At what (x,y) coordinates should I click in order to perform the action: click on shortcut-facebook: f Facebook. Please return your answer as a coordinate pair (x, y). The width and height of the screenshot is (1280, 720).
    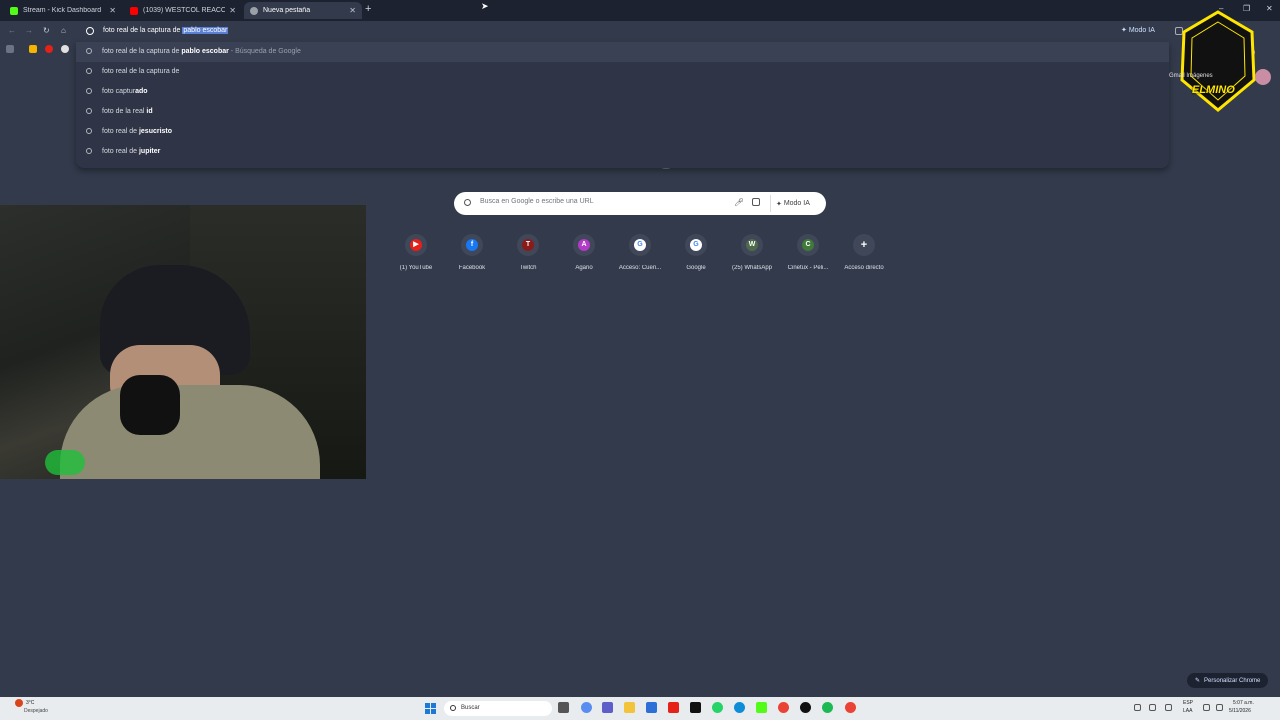
    Looking at the image, I should click on (472, 254).